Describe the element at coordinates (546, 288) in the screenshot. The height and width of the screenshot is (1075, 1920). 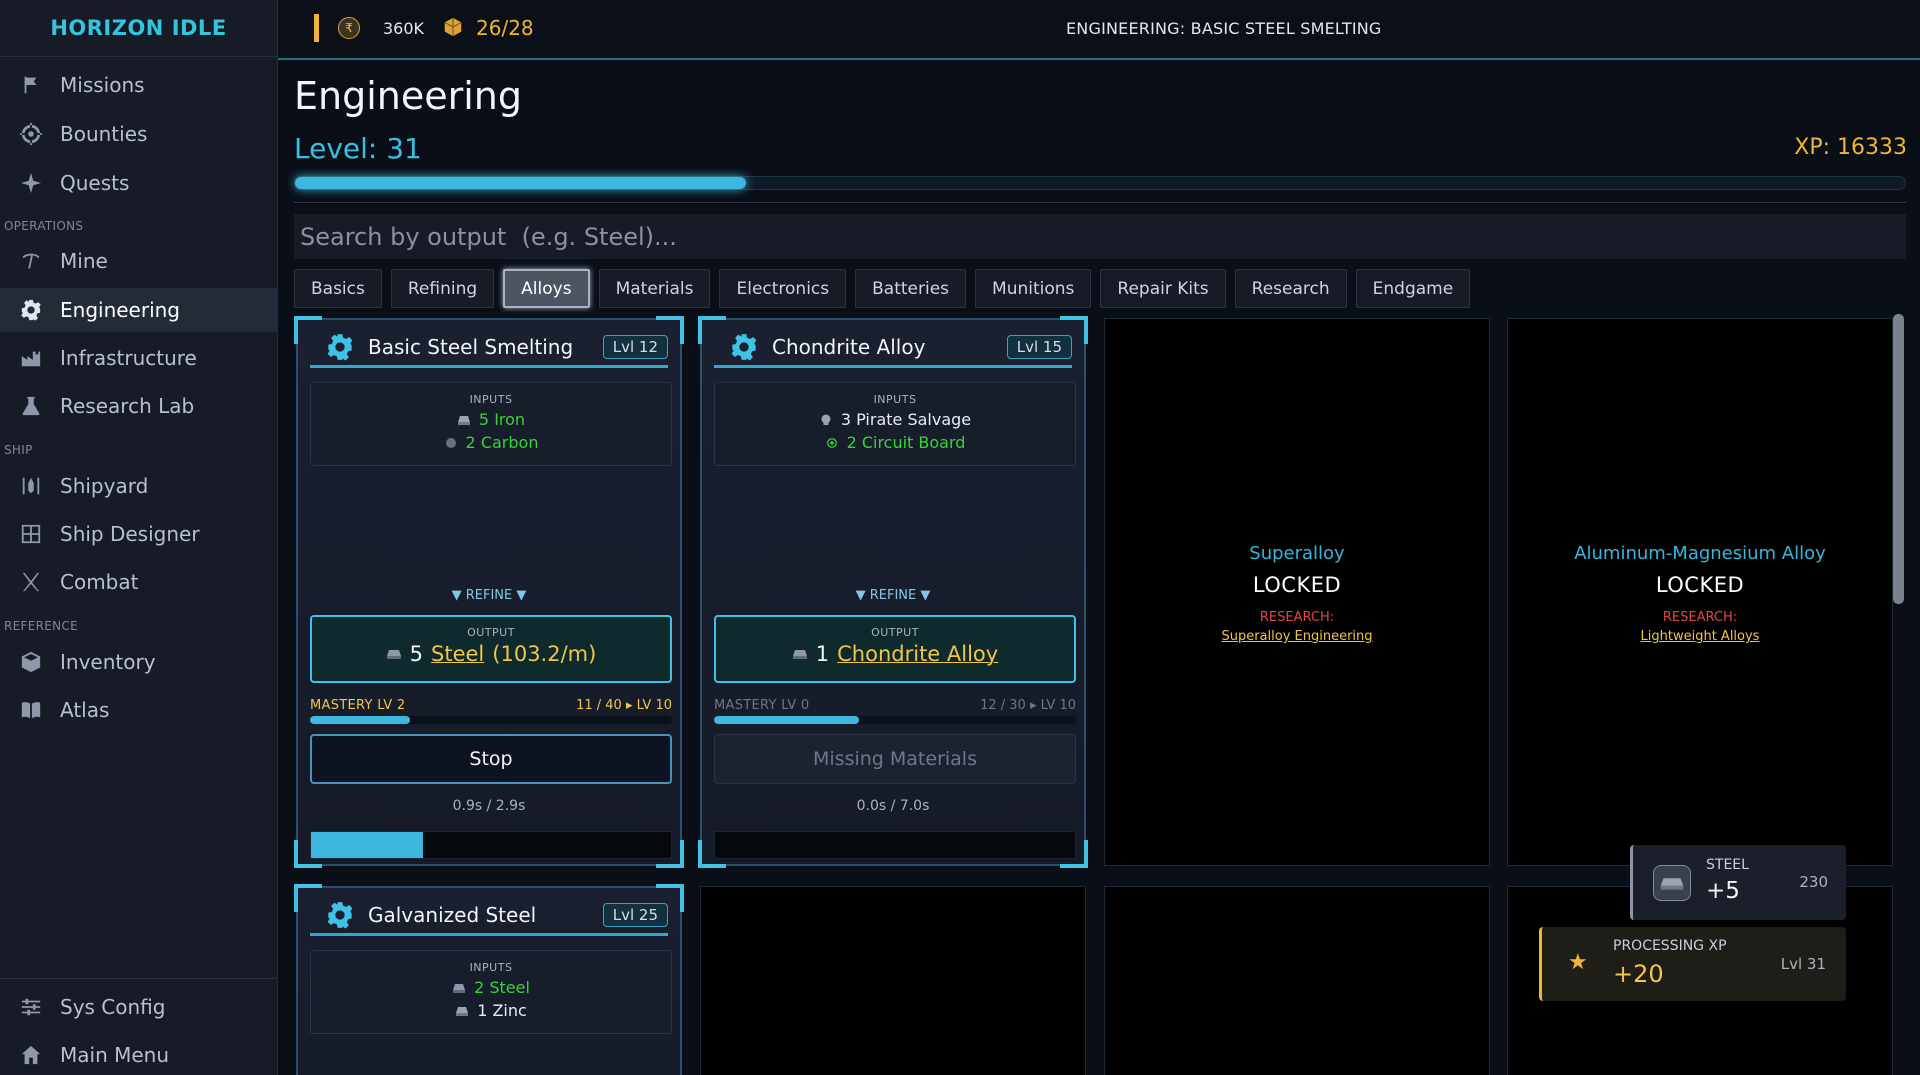
I see `tab-alloys: Alloys` at that location.